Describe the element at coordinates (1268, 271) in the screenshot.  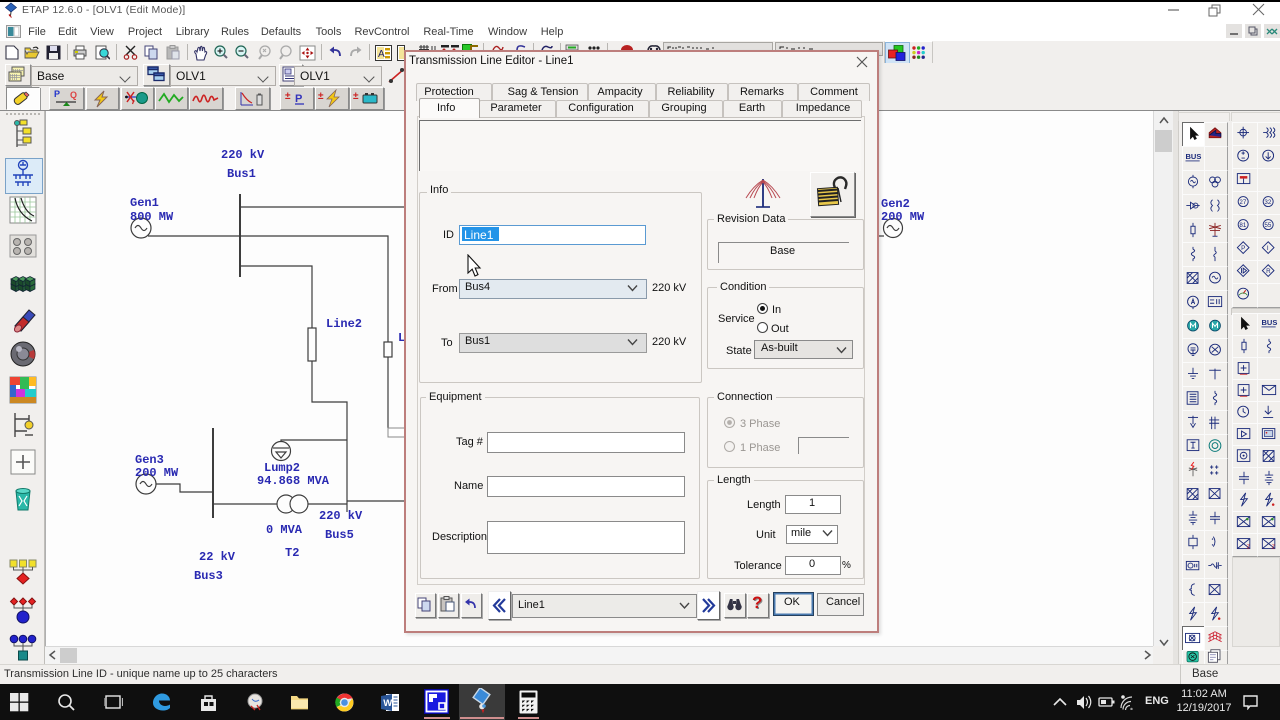
I see `svg-text: R` at that location.